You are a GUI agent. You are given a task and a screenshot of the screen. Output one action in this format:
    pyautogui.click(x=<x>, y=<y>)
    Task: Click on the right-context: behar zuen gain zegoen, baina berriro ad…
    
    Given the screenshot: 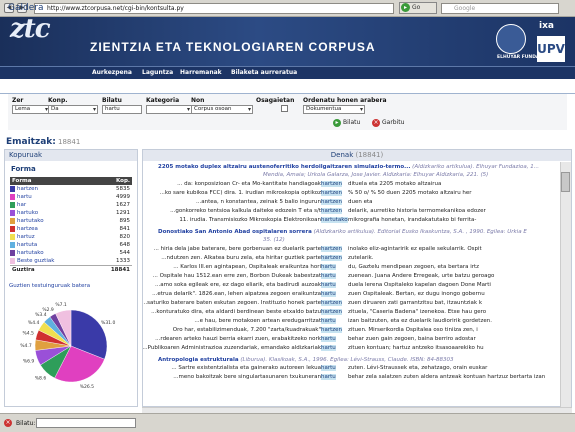 What is the action you would take?
    pyautogui.click(x=412, y=339)
    